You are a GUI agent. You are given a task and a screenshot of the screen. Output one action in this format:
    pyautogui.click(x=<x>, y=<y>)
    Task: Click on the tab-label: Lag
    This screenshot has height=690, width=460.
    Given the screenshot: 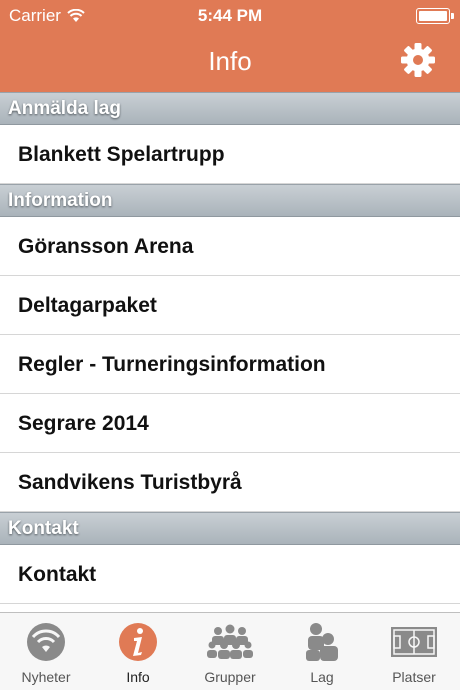 What is the action you would take?
    pyautogui.click(x=322, y=677)
    